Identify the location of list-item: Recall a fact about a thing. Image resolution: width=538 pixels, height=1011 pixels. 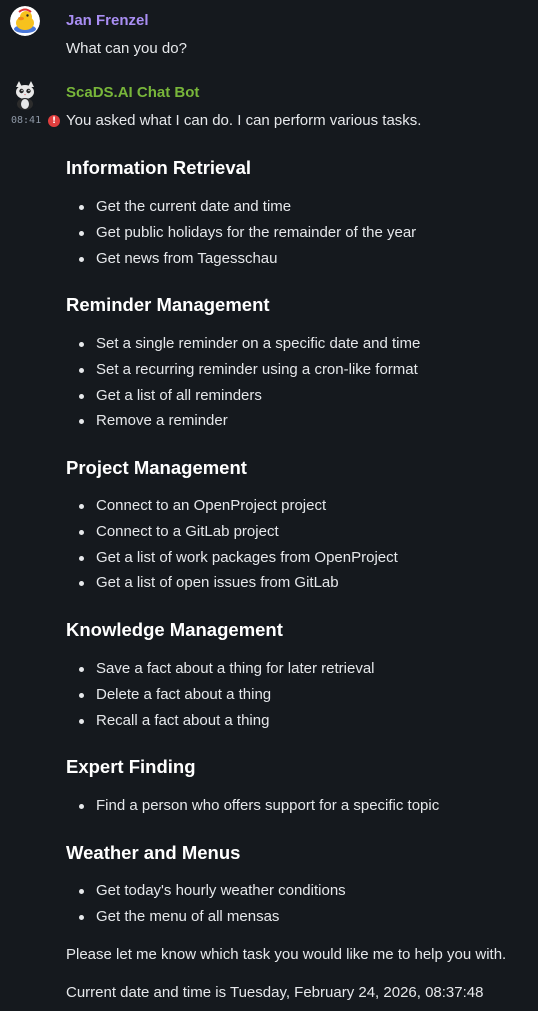
(220, 721).